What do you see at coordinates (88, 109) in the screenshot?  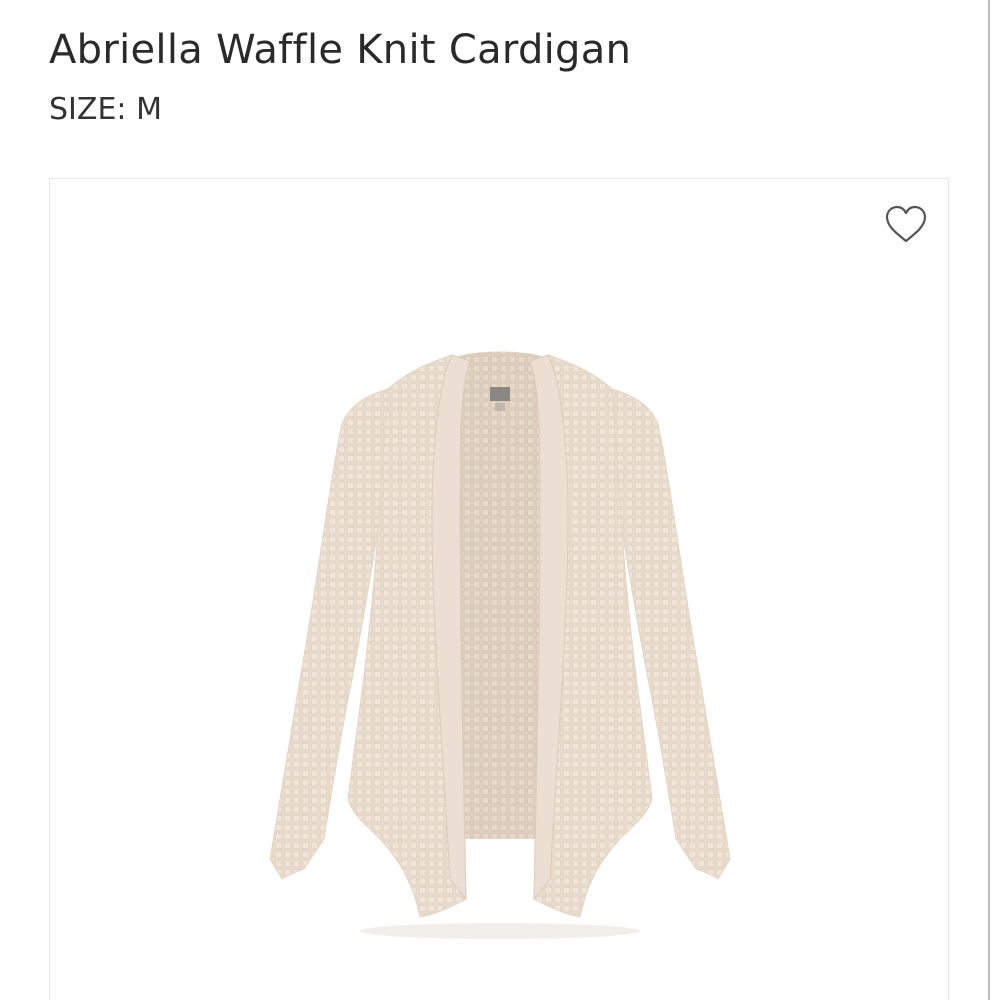 I see `size-label: SIZE:` at bounding box center [88, 109].